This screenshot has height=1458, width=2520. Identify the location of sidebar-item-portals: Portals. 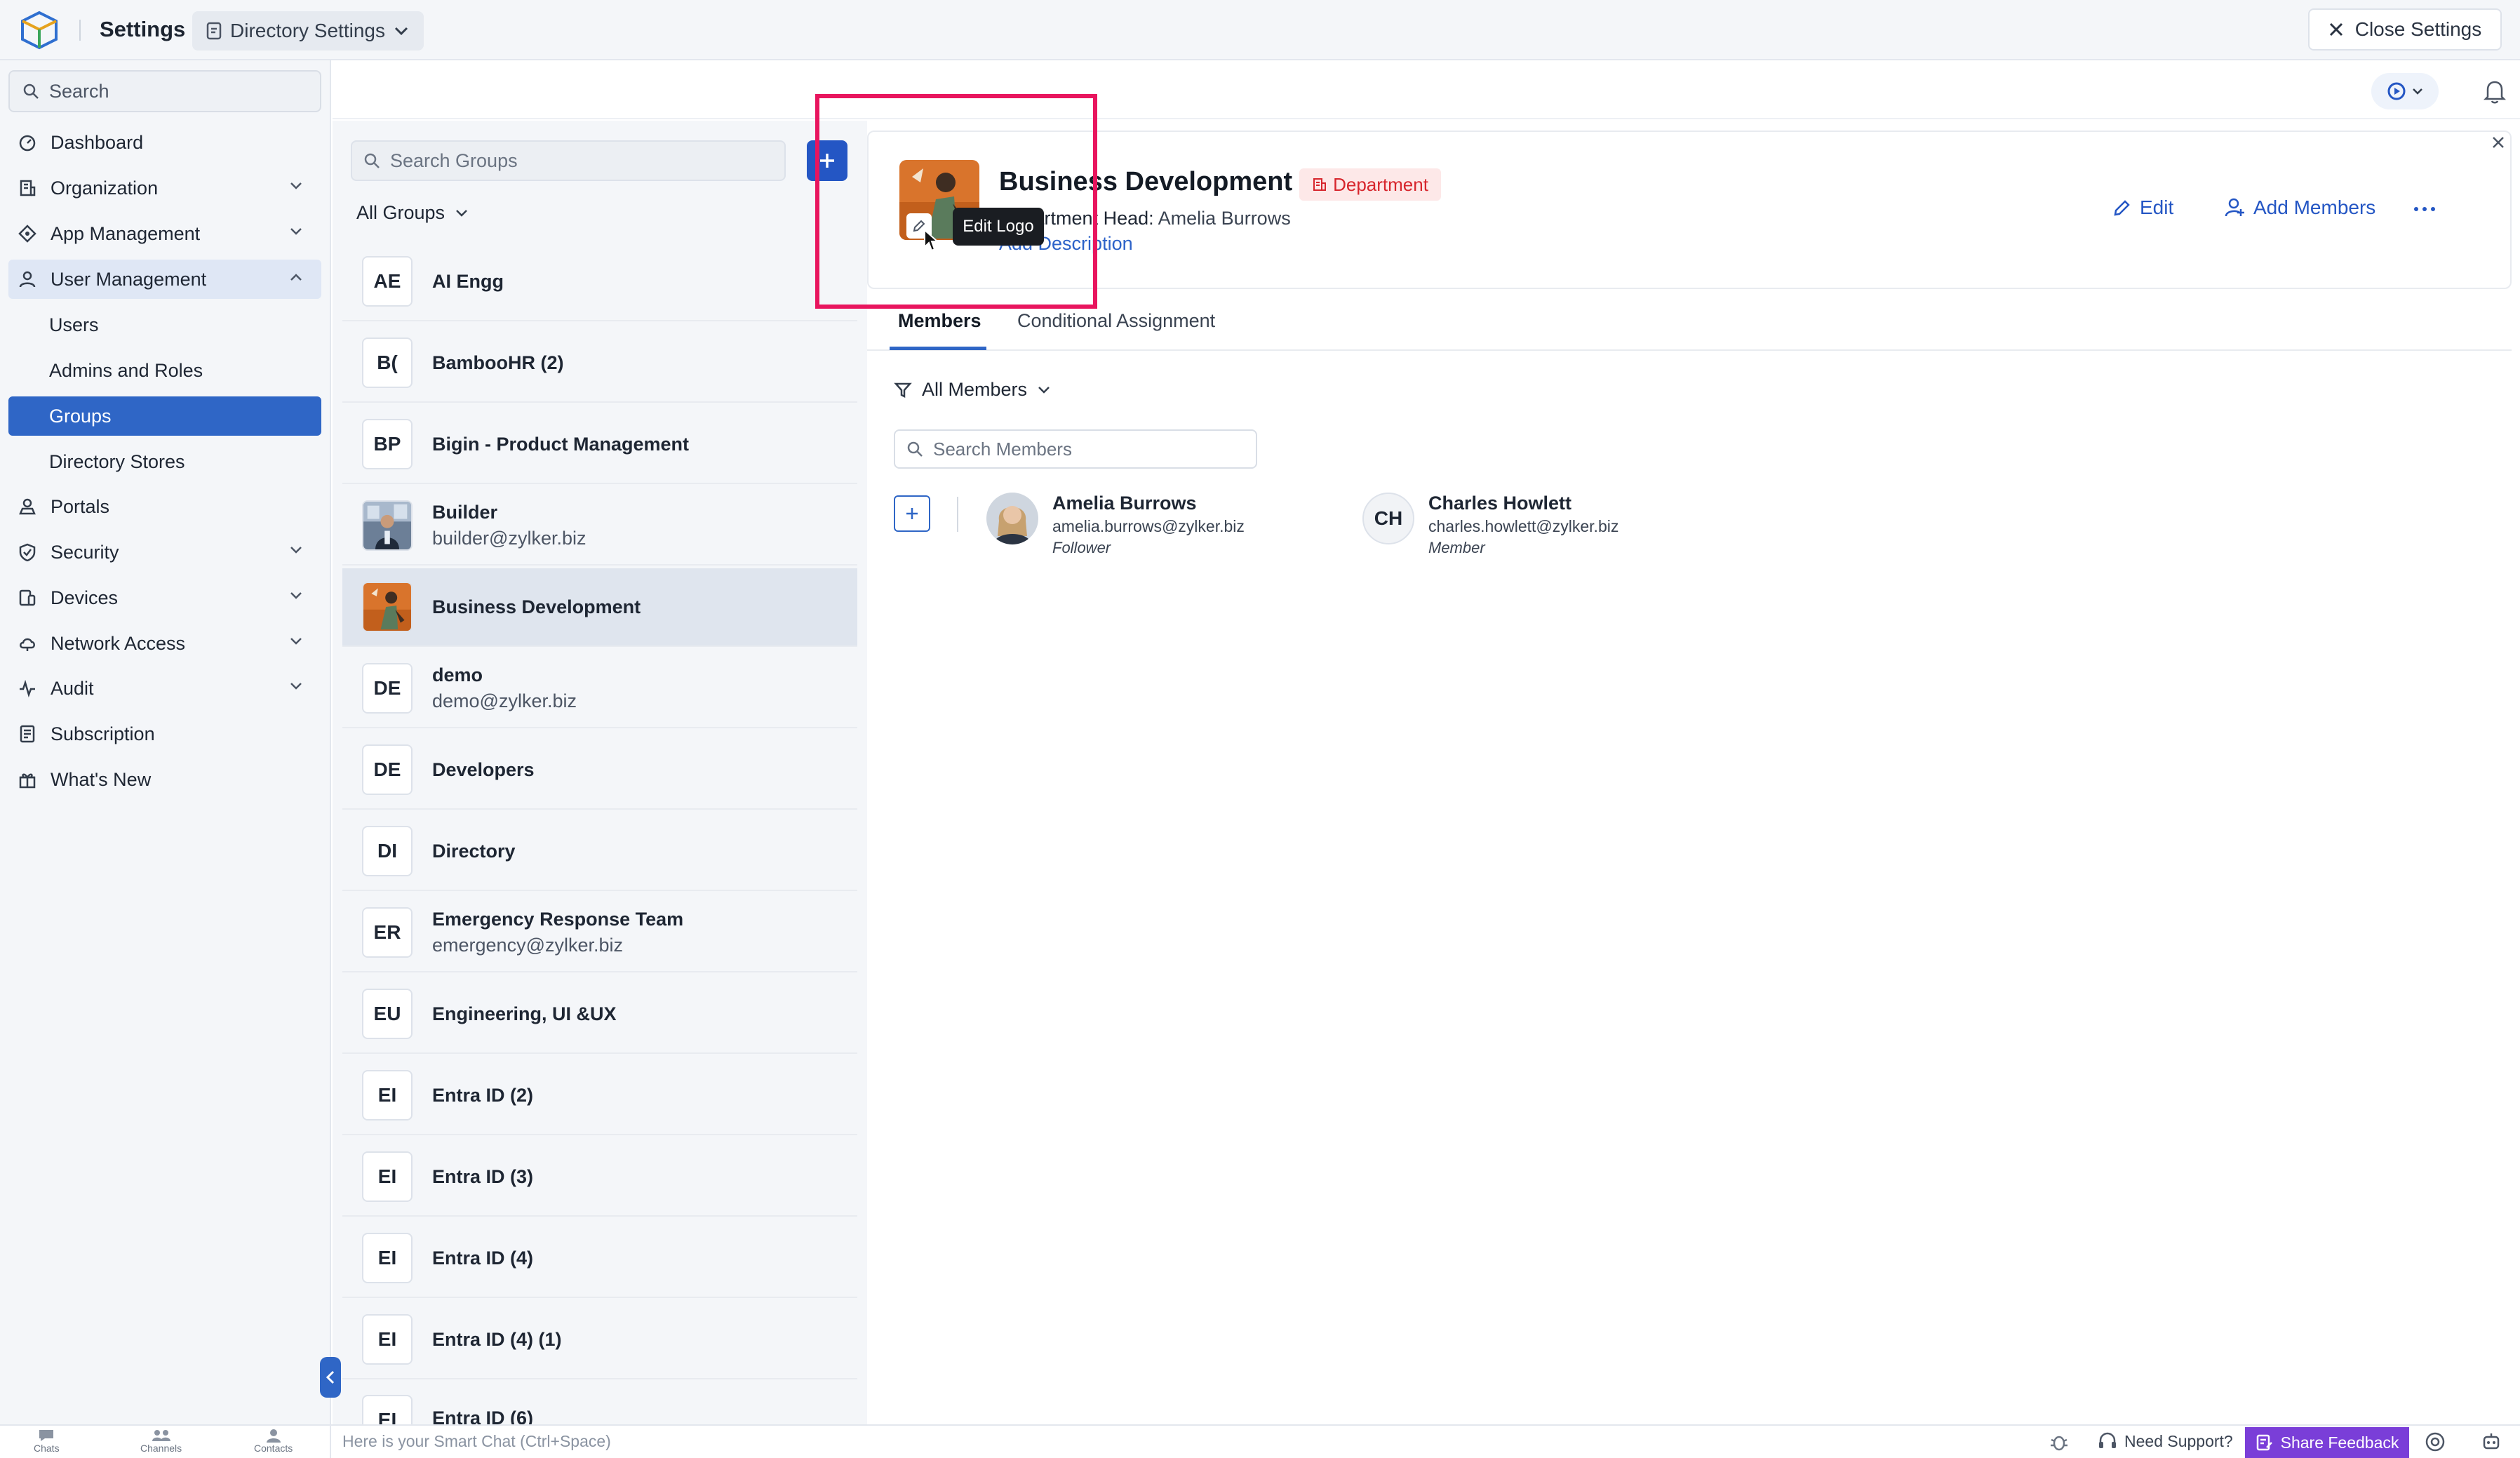
(164, 506).